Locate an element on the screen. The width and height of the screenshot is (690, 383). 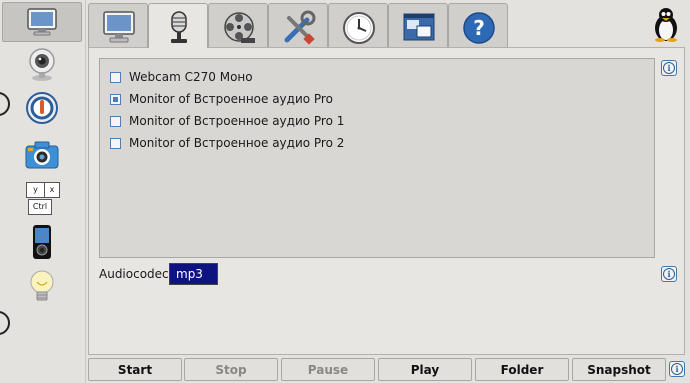
tab-window is located at coordinates (418, 25).